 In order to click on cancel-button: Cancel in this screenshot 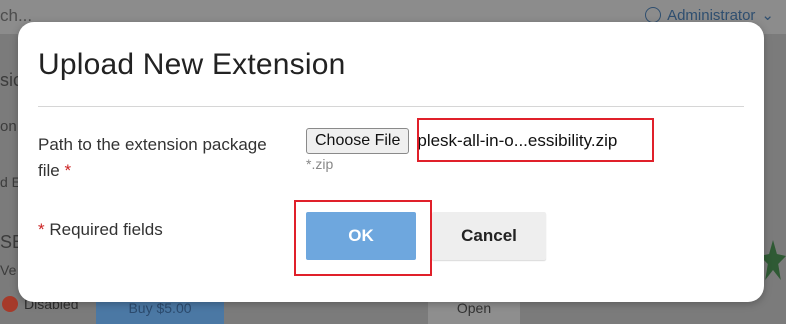, I will do `click(489, 236)`.